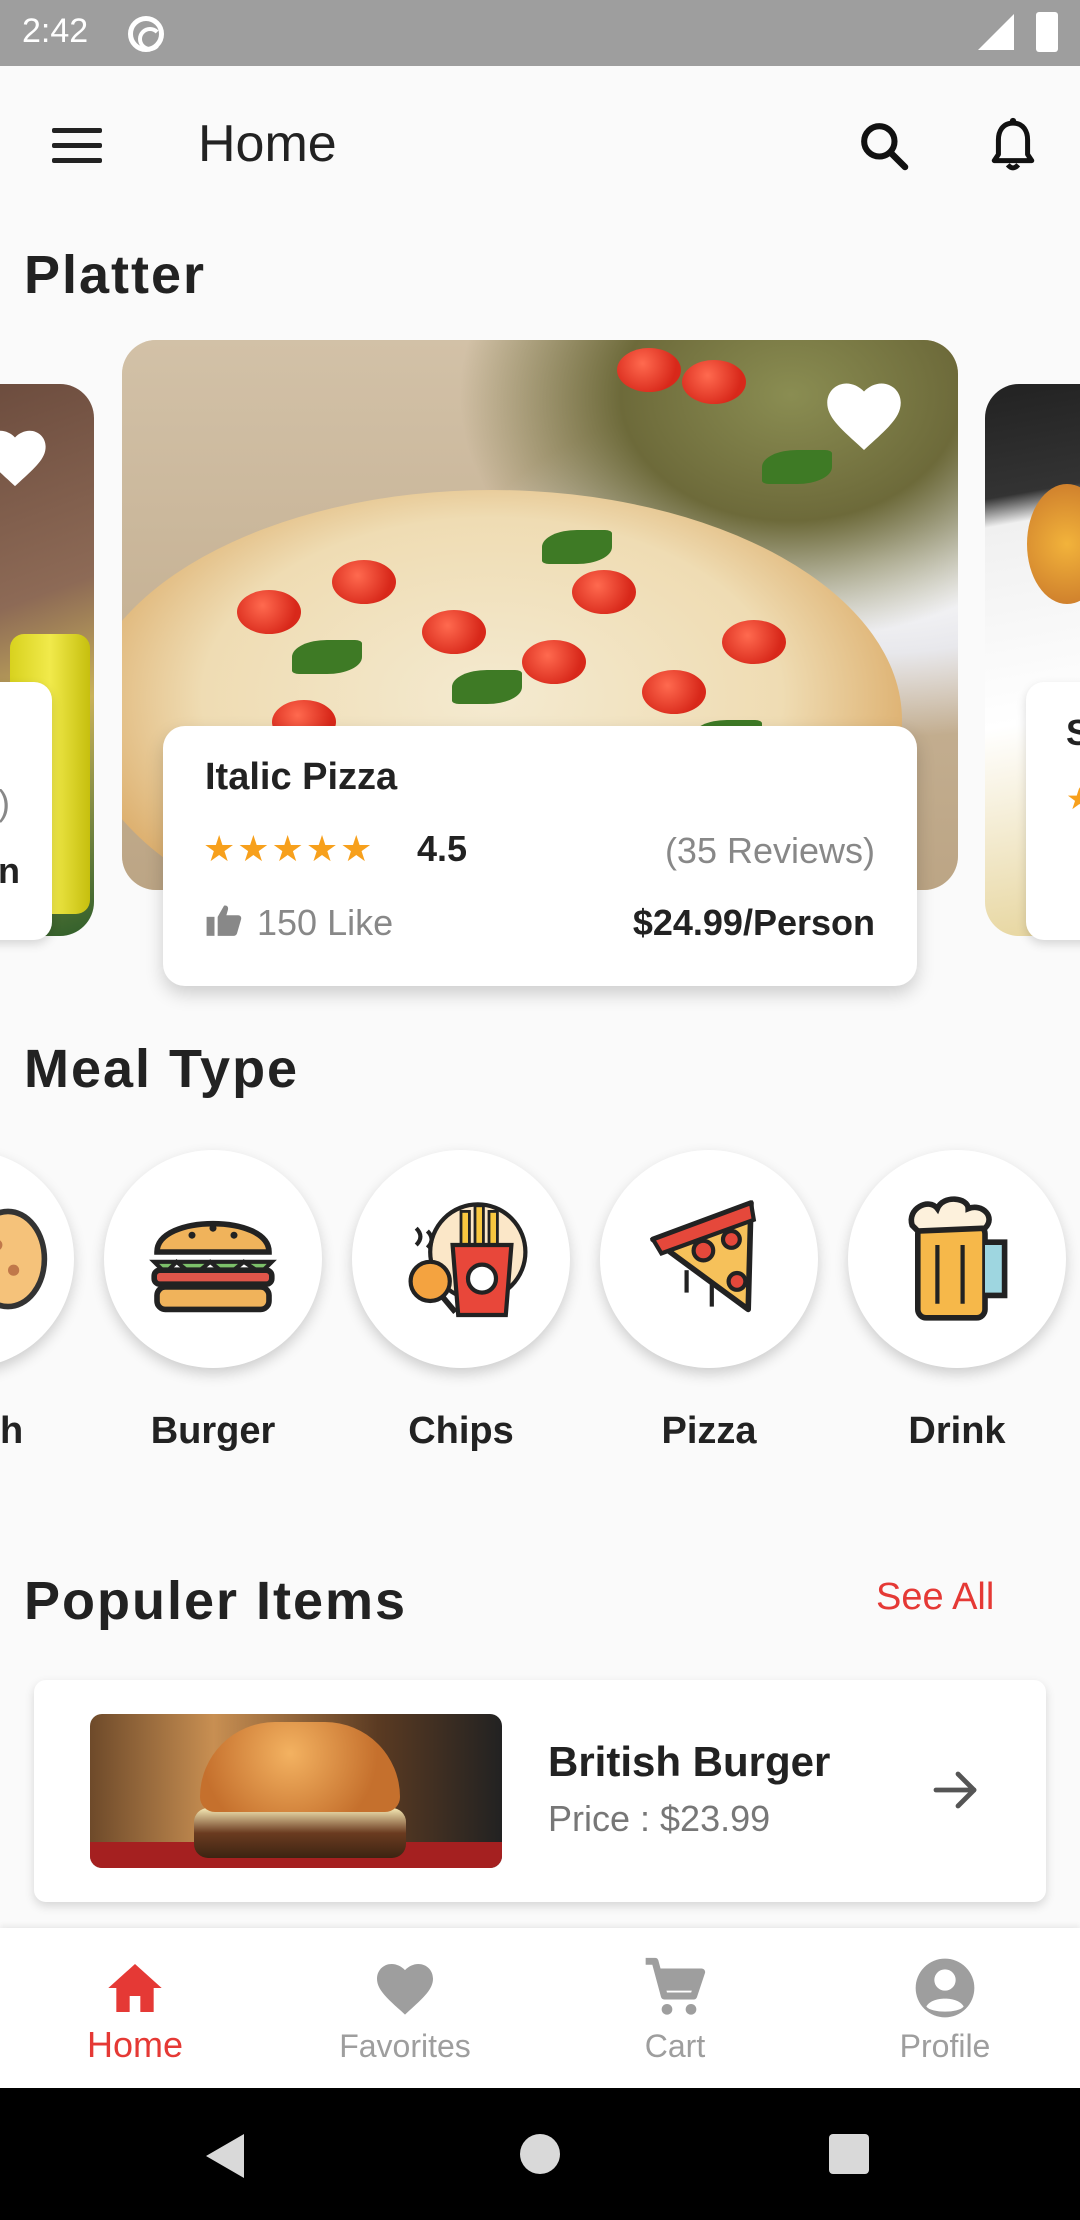 Image resolution: width=1080 pixels, height=2220 pixels. What do you see at coordinates (945, 2046) in the screenshot?
I see `nav-label-profile: Profile` at bounding box center [945, 2046].